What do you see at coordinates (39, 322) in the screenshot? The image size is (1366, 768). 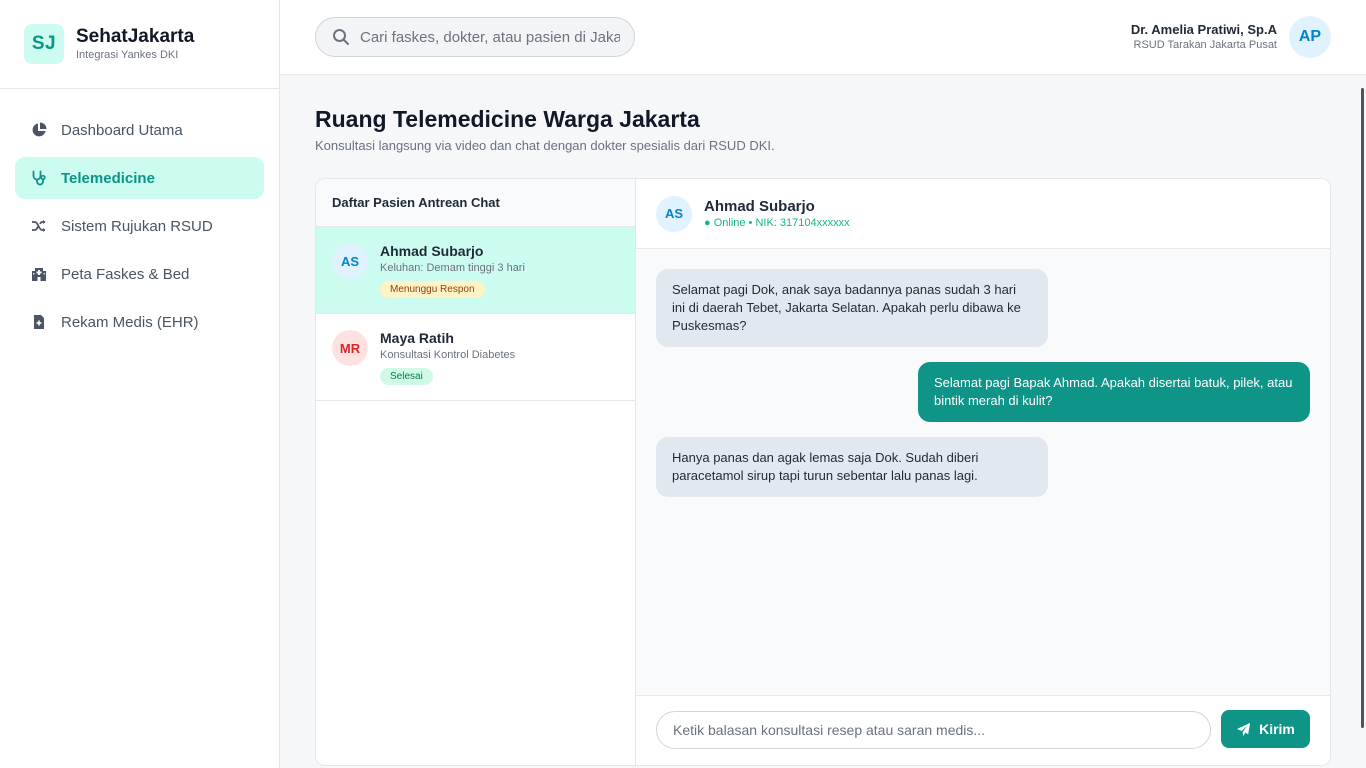 I see `medical-file-icon` at bounding box center [39, 322].